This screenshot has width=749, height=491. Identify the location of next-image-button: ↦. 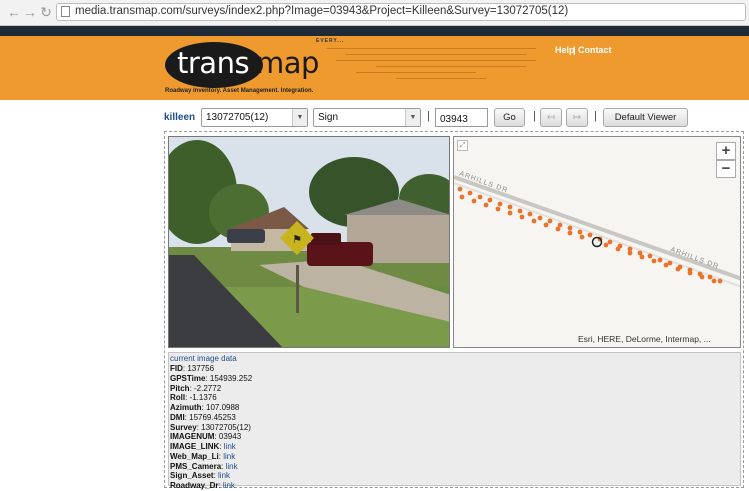
(577, 117).